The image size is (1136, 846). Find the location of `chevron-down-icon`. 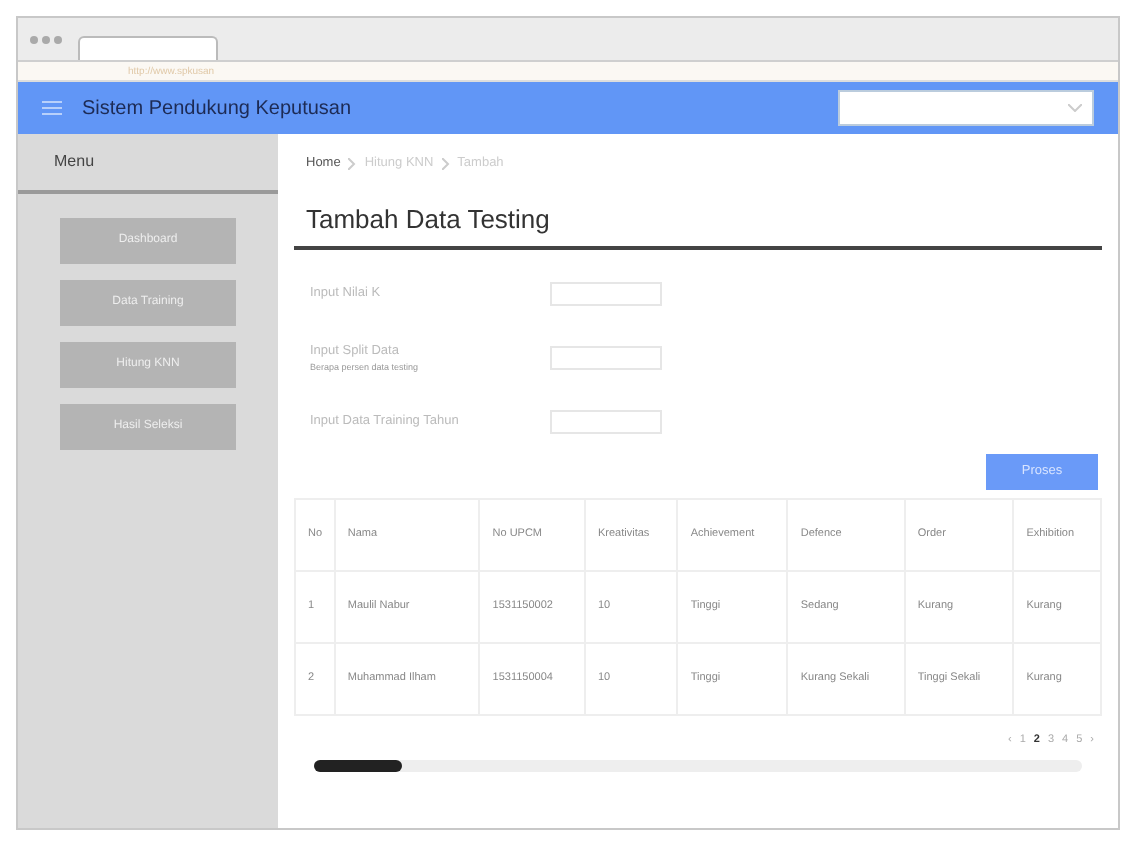

chevron-down-icon is located at coordinates (1075, 108).